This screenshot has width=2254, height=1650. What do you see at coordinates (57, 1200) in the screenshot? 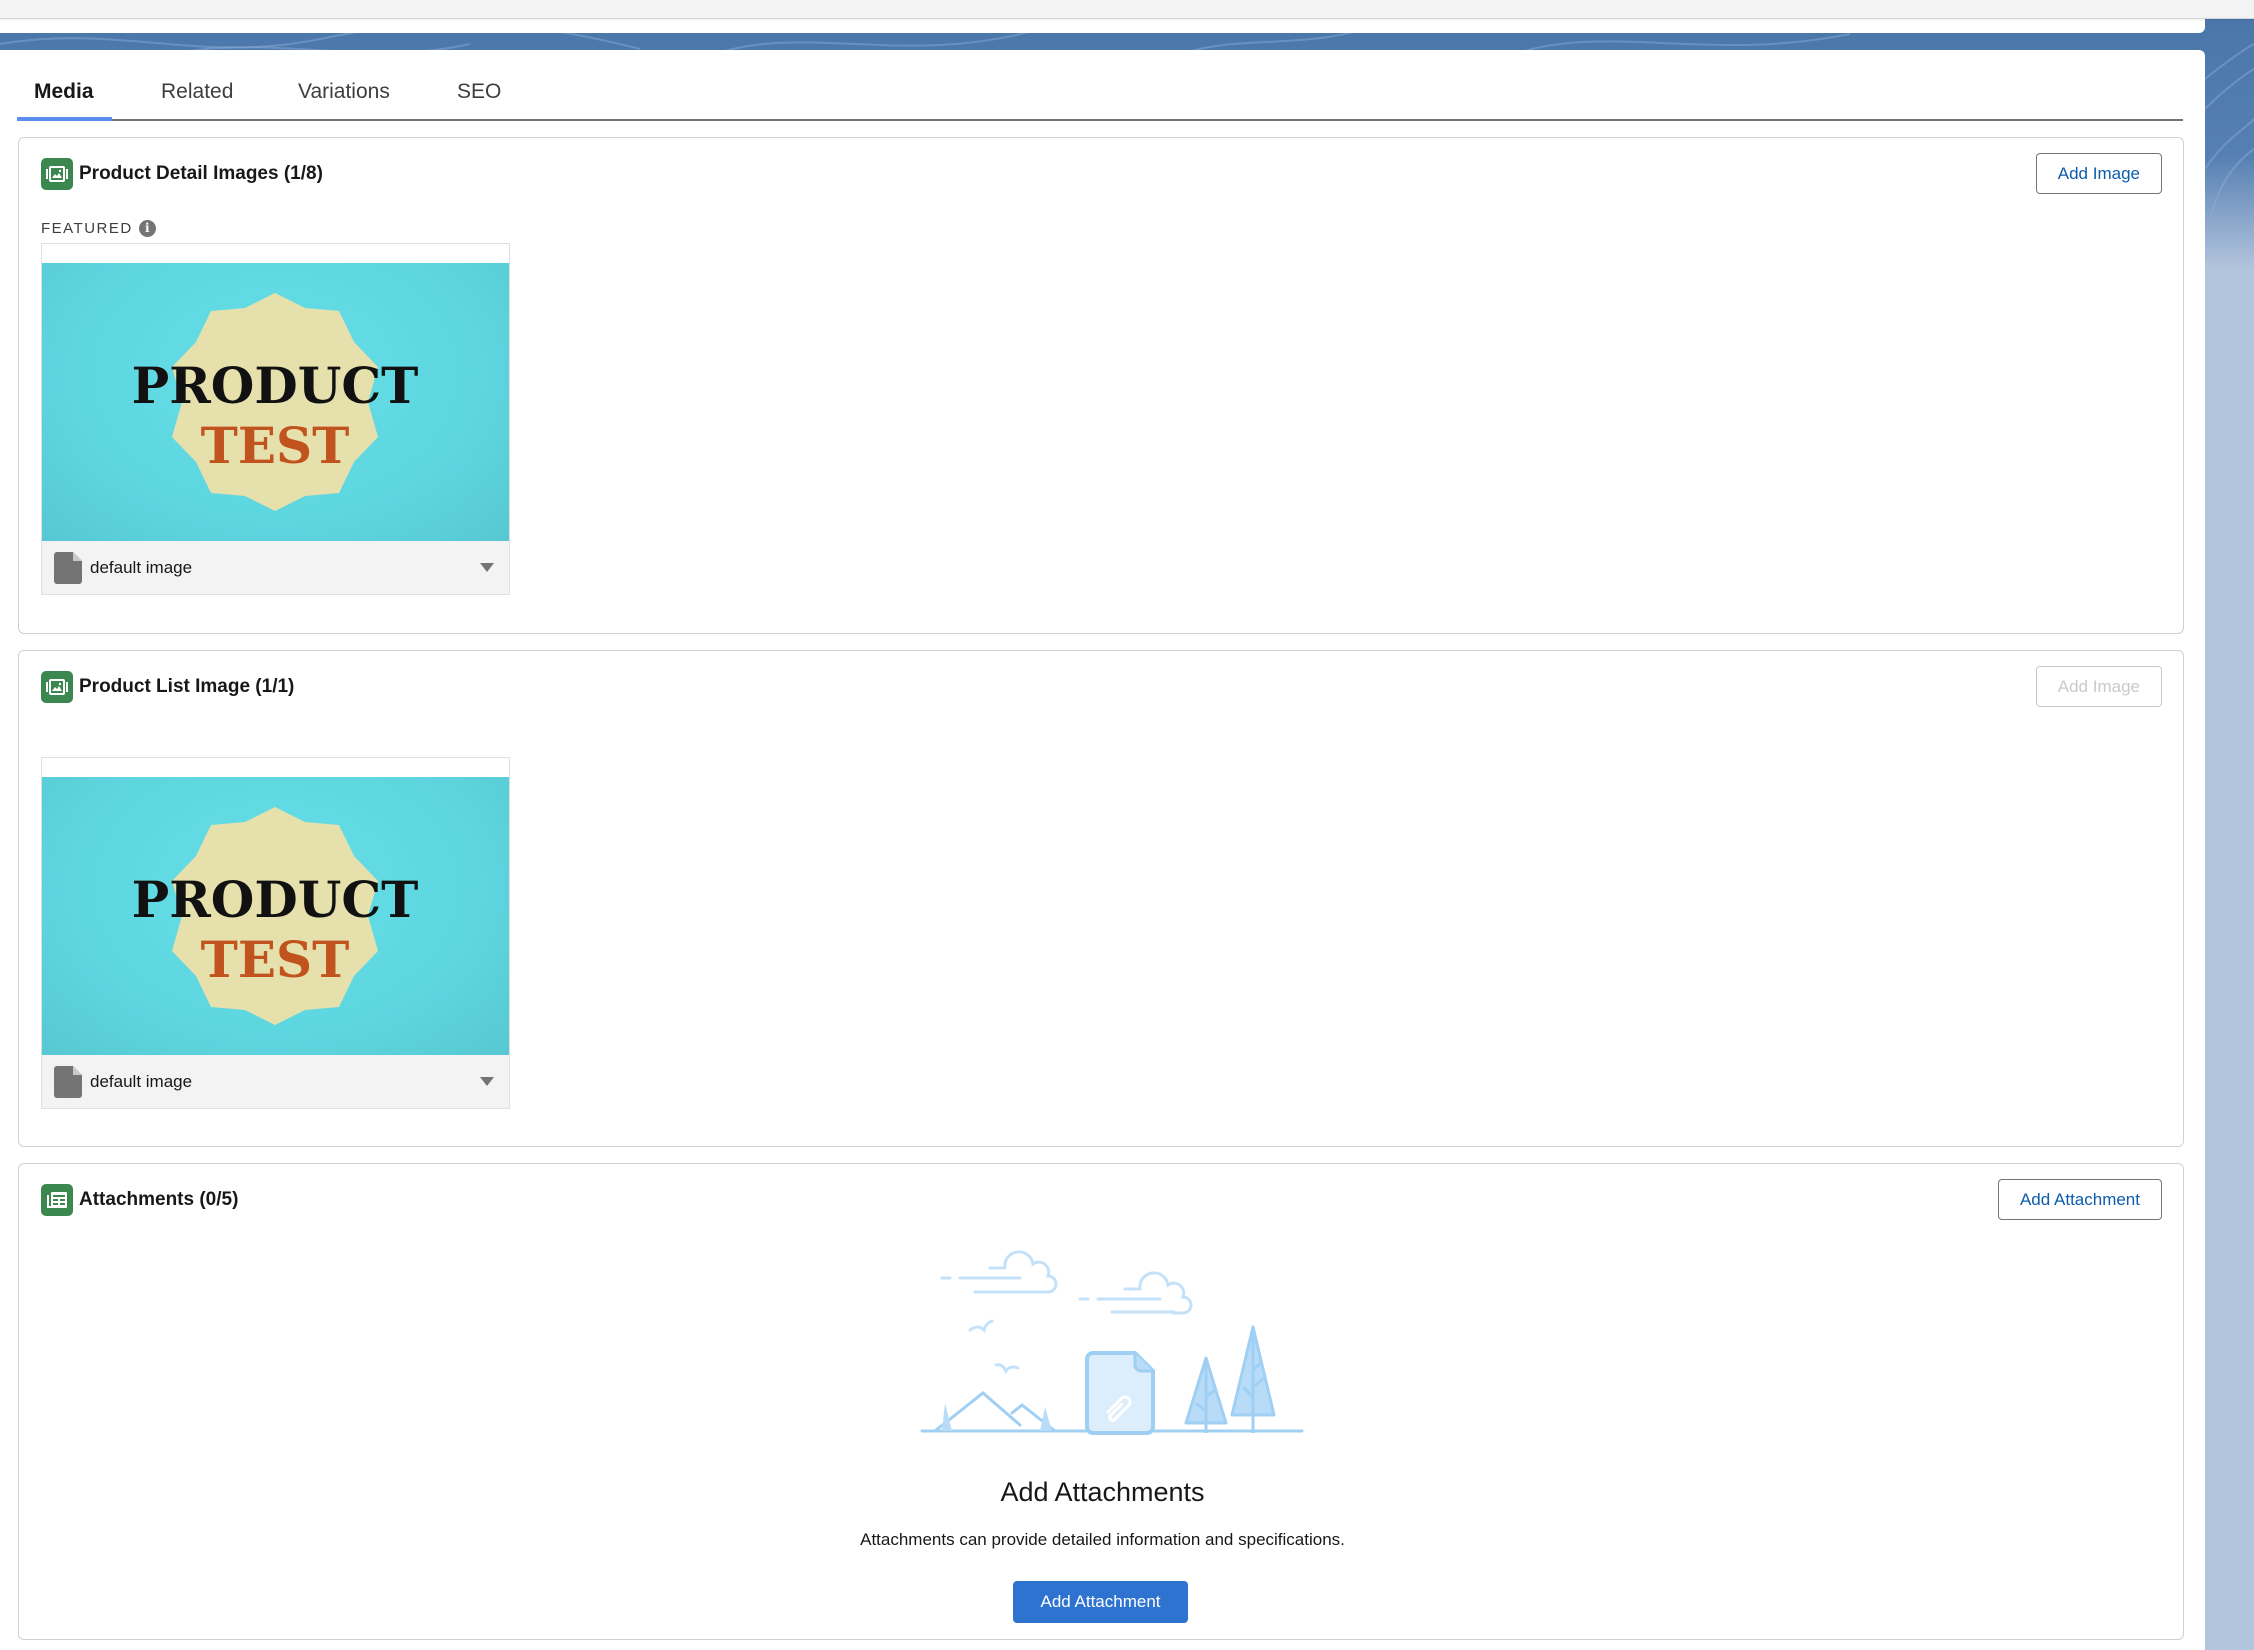
I see `attachment-list-icon` at bounding box center [57, 1200].